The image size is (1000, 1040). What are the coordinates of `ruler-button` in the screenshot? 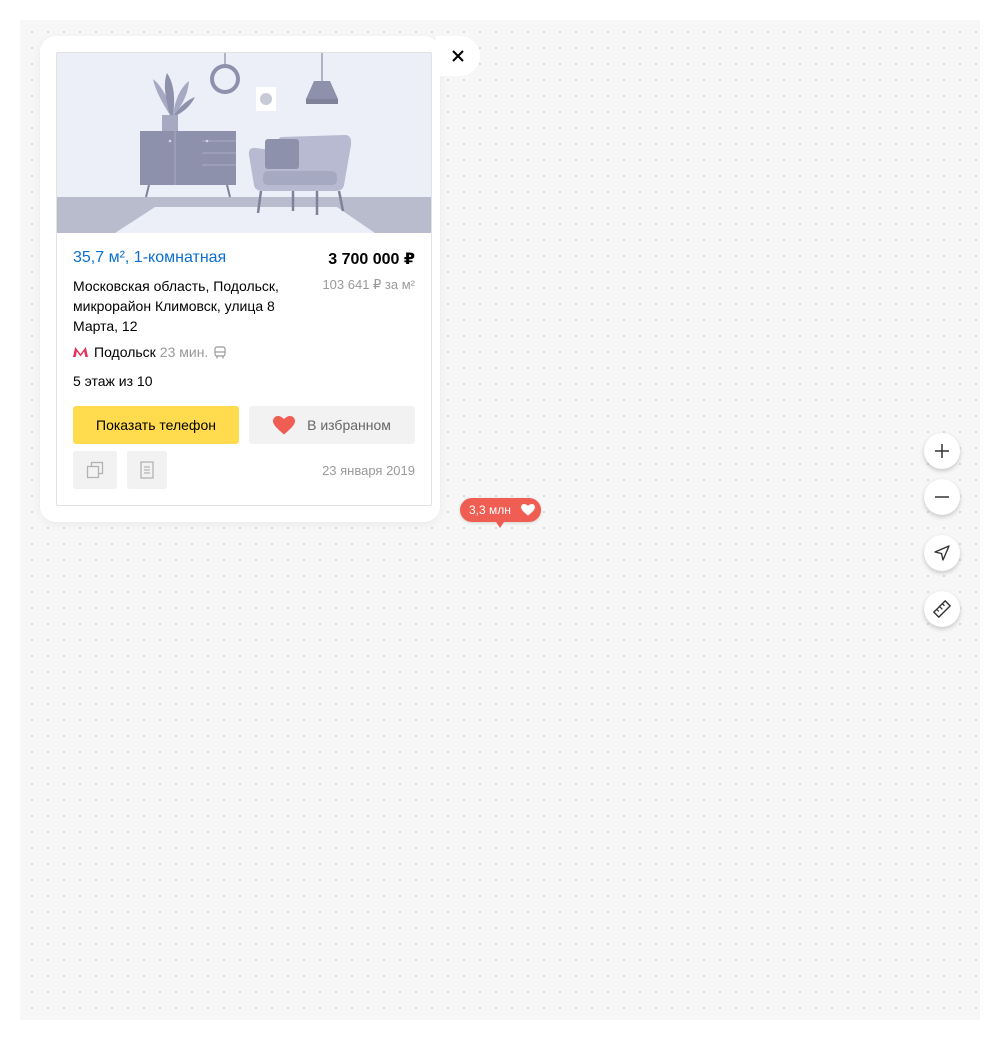 It's located at (942, 609).